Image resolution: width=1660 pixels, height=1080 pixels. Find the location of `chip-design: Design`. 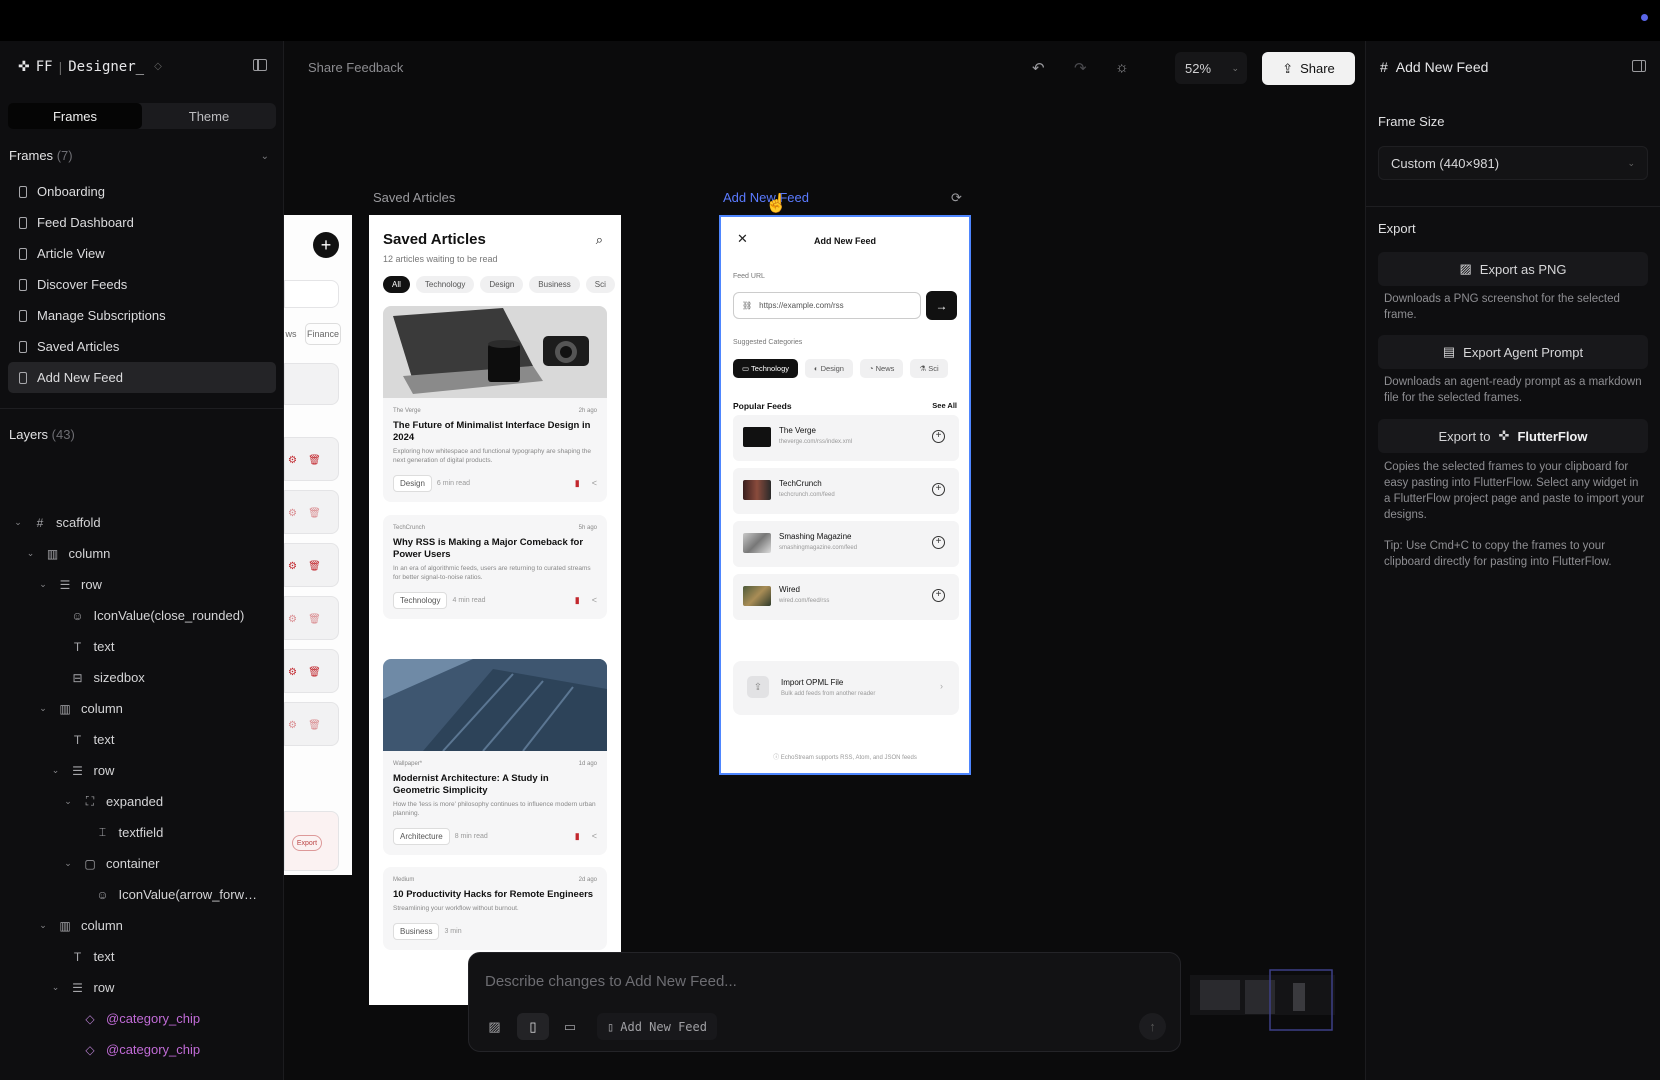

chip-design: Design is located at coordinates (502, 284).